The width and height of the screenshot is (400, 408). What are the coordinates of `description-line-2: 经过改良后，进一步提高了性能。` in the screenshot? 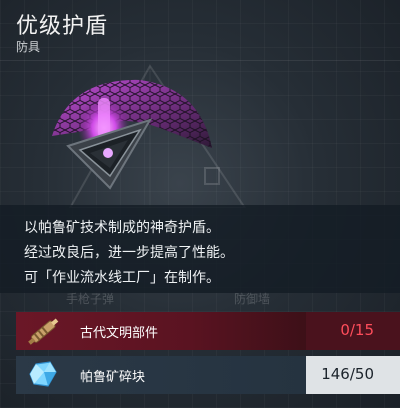 It's located at (129, 253).